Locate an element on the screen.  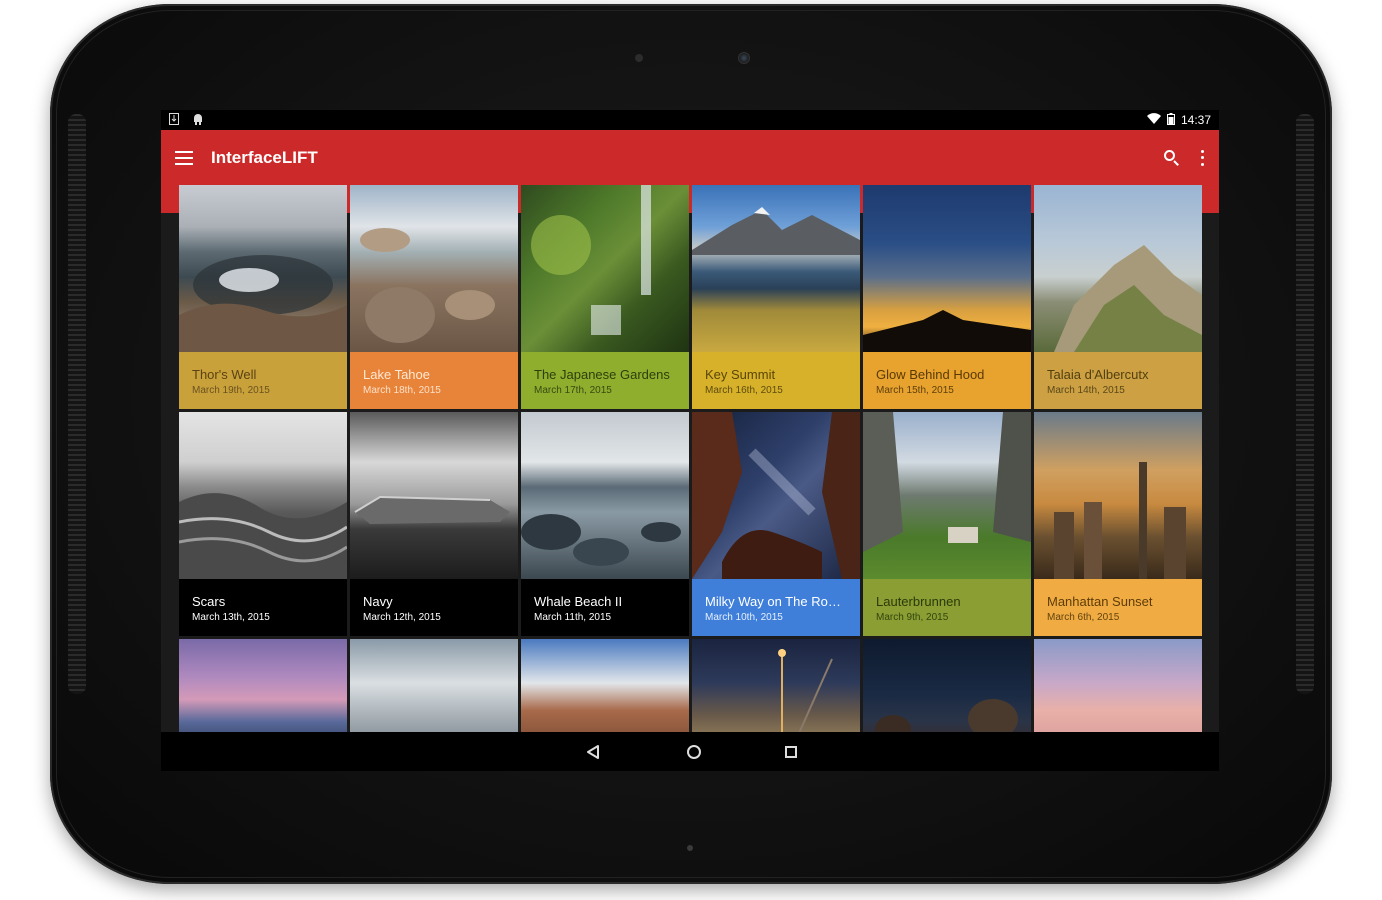
wifi-icon is located at coordinates (1153, 120).